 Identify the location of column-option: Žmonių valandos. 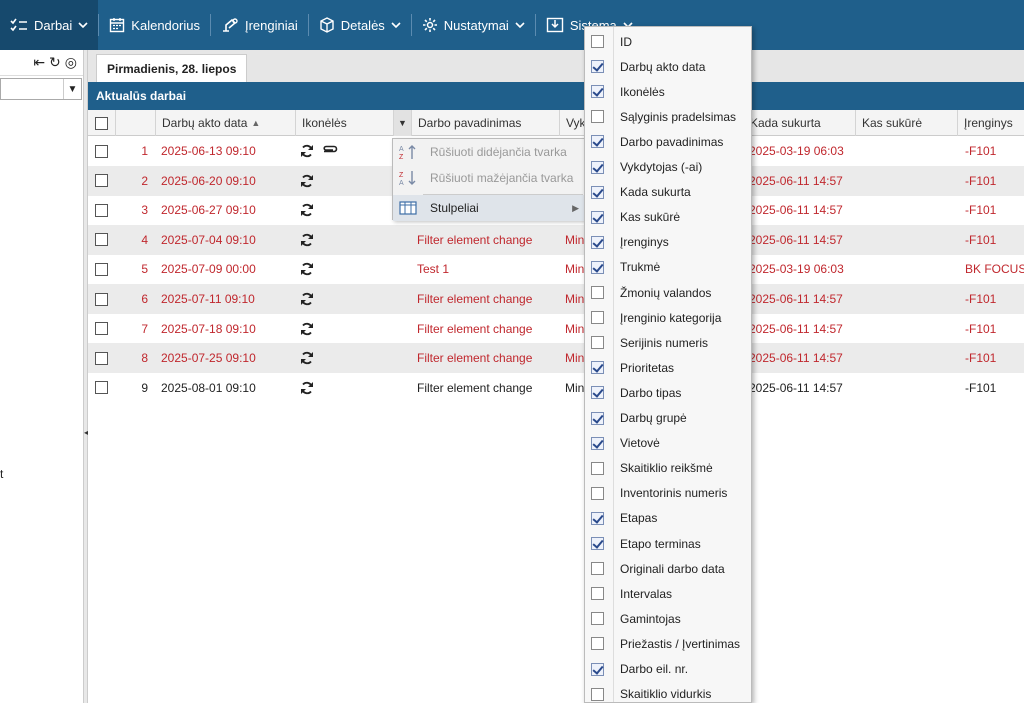
(668, 292).